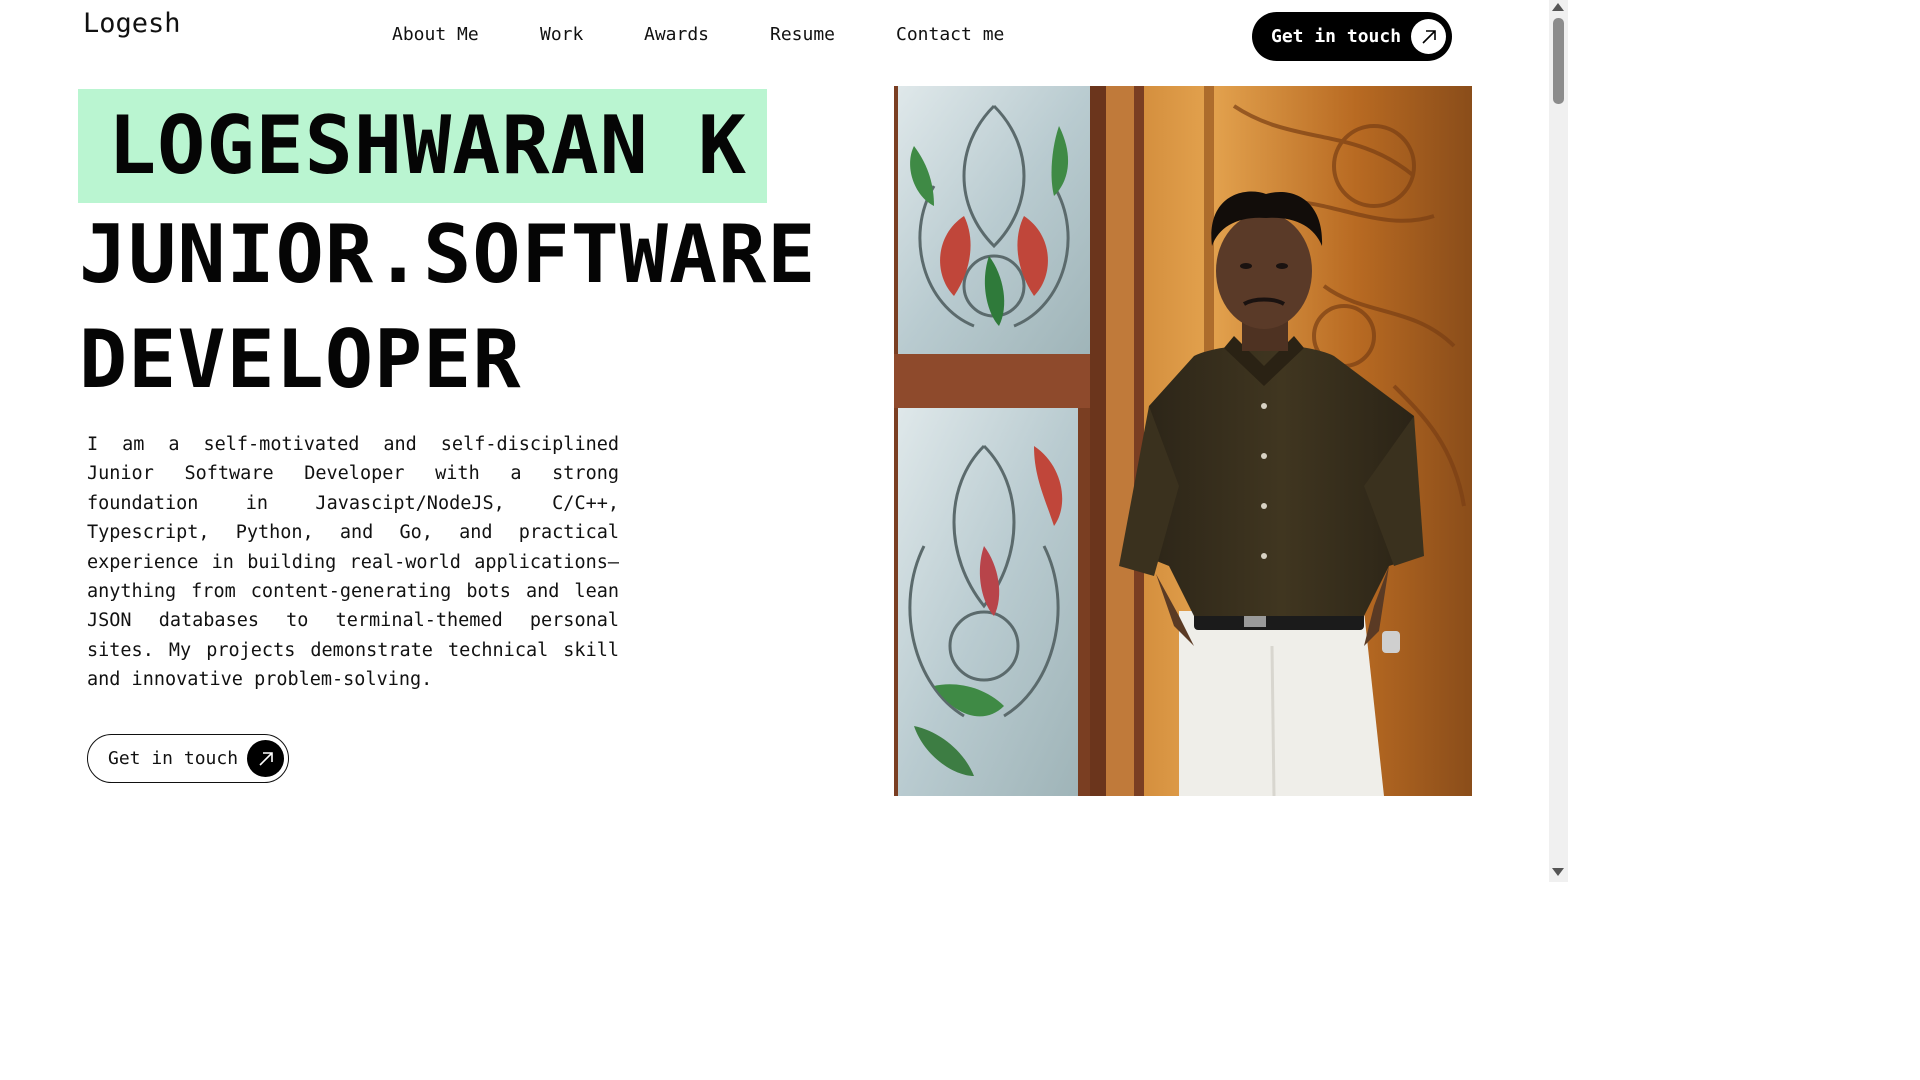  I want to click on header-get-in-touch-button: Get in touch, so click(1352, 36).